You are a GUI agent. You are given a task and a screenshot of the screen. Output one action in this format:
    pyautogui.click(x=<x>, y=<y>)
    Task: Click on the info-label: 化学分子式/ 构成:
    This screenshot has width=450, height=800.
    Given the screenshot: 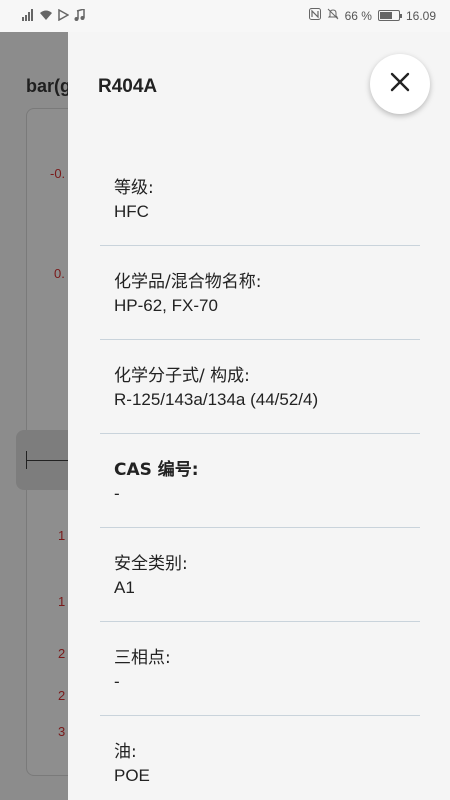 What is the action you would take?
    pyautogui.click(x=182, y=376)
    